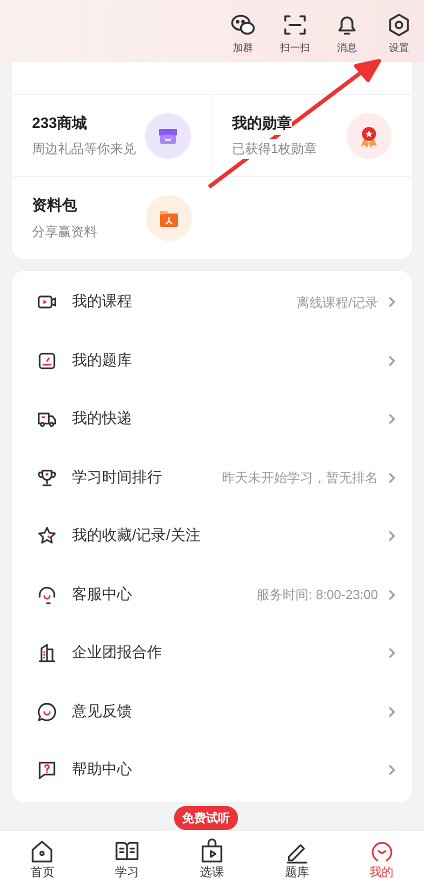 The width and height of the screenshot is (424, 885). I want to click on menu-label: 我的快递, so click(102, 419).